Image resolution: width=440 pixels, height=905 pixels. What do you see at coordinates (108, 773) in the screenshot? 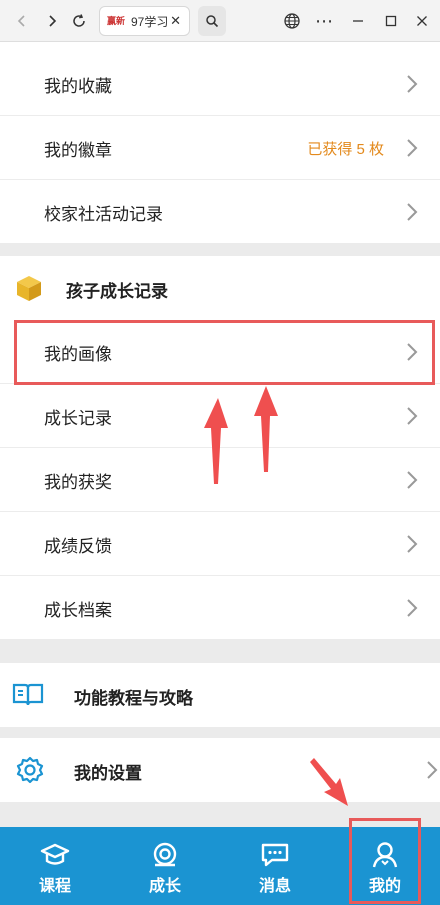
I see `settings-title: 我的设置` at bounding box center [108, 773].